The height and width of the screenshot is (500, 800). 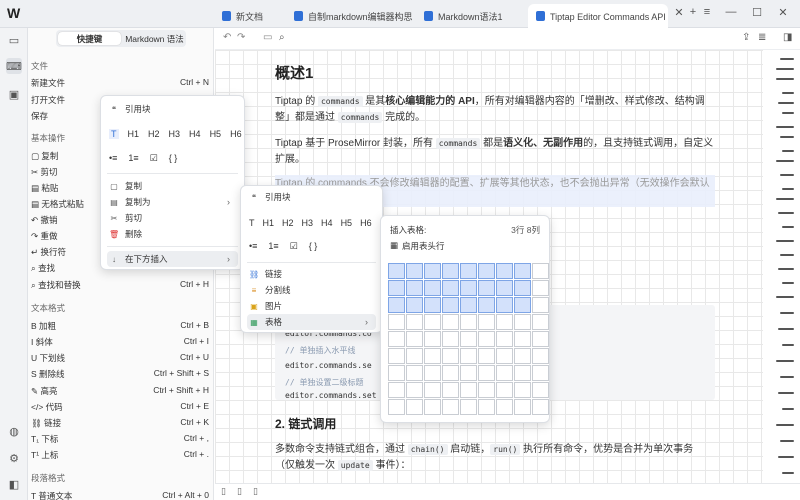 I want to click on terminal-icon: ▣, so click(x=14, y=94).